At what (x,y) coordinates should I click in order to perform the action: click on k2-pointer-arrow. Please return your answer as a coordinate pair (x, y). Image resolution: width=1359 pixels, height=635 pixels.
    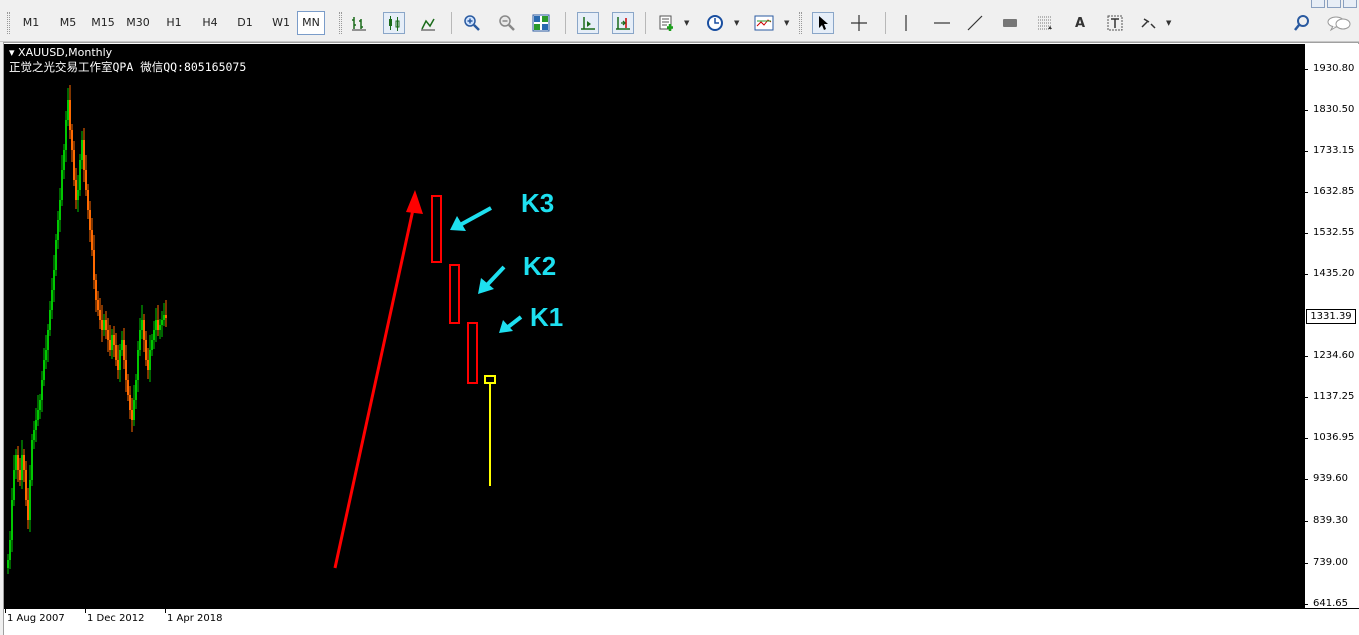
    Looking at the image, I should click on (492, 279).